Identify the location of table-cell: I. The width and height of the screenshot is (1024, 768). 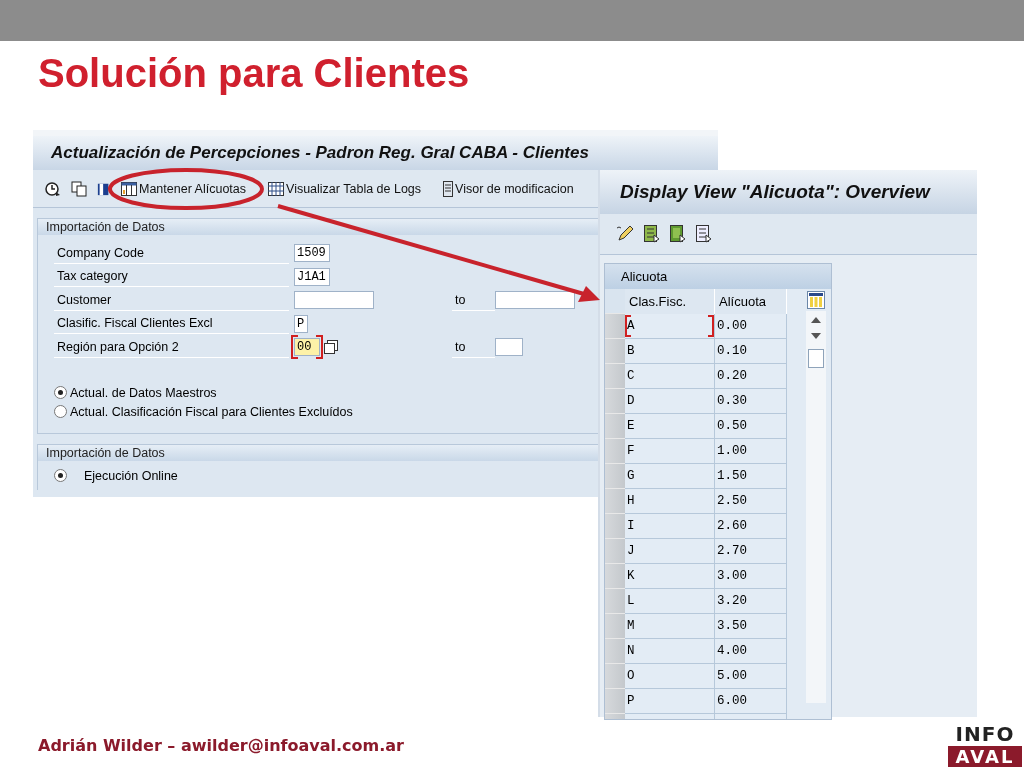
(670, 526).